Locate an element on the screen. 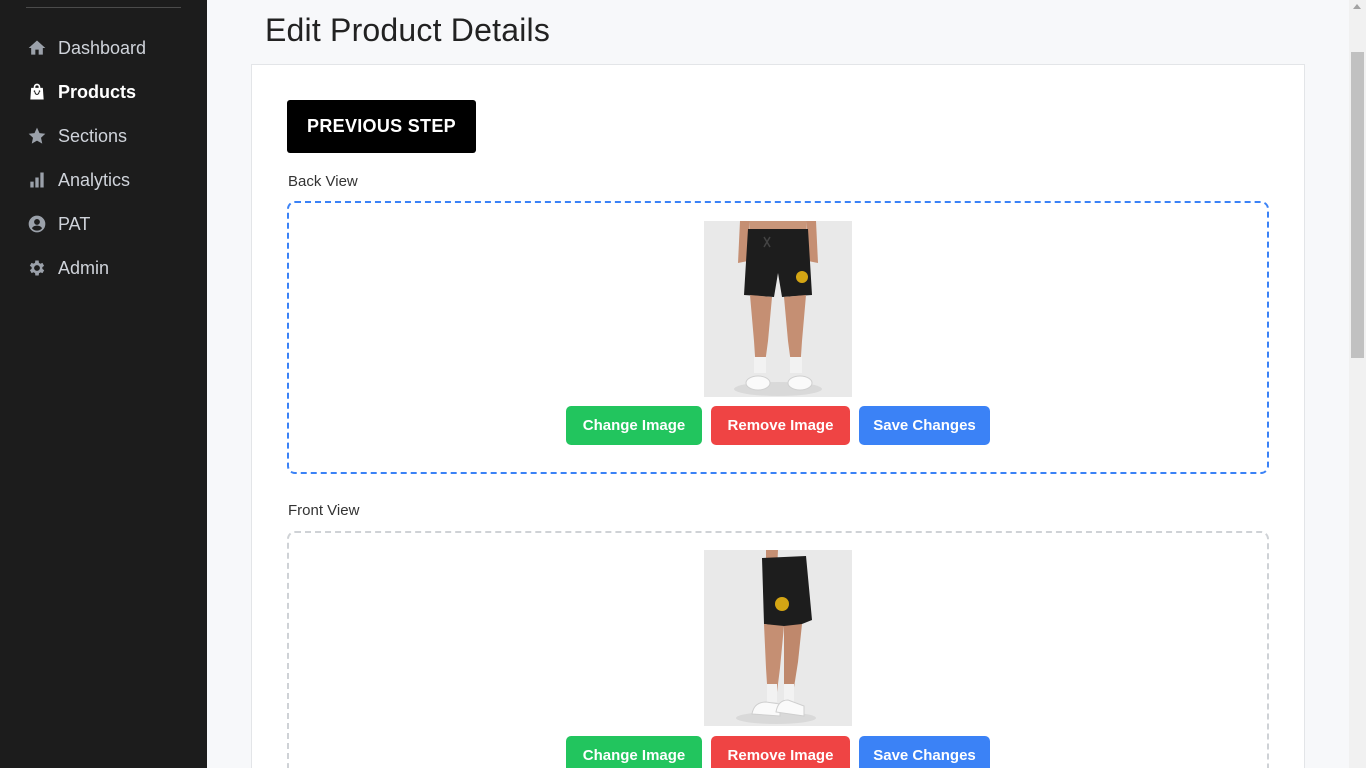  front-view-label: Front View is located at coordinates (324, 510).